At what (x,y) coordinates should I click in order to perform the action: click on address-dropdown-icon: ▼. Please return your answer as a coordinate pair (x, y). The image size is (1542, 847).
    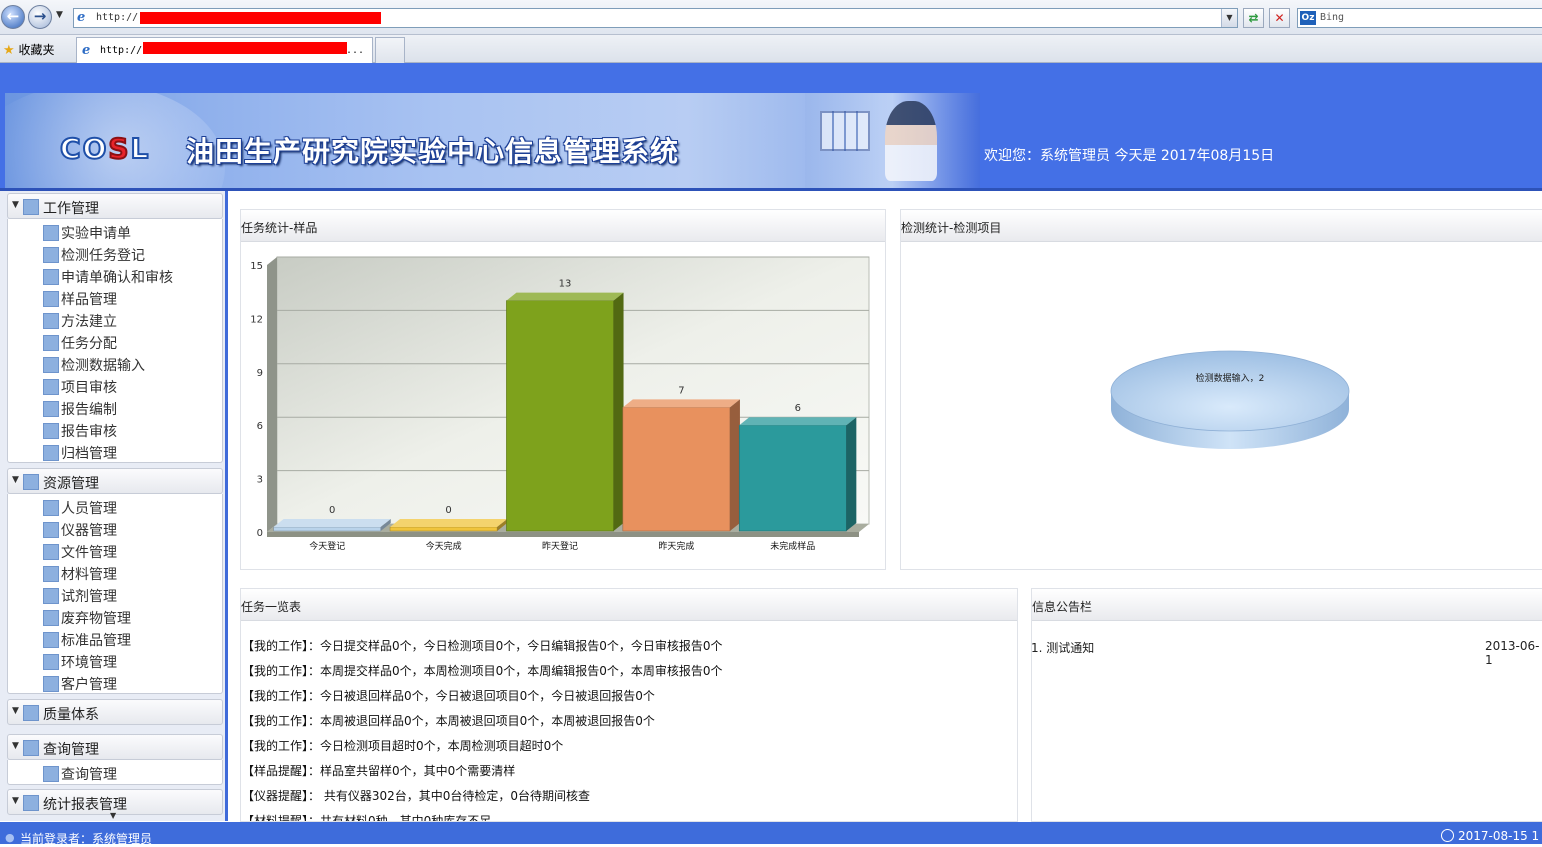
    Looking at the image, I should click on (1229, 18).